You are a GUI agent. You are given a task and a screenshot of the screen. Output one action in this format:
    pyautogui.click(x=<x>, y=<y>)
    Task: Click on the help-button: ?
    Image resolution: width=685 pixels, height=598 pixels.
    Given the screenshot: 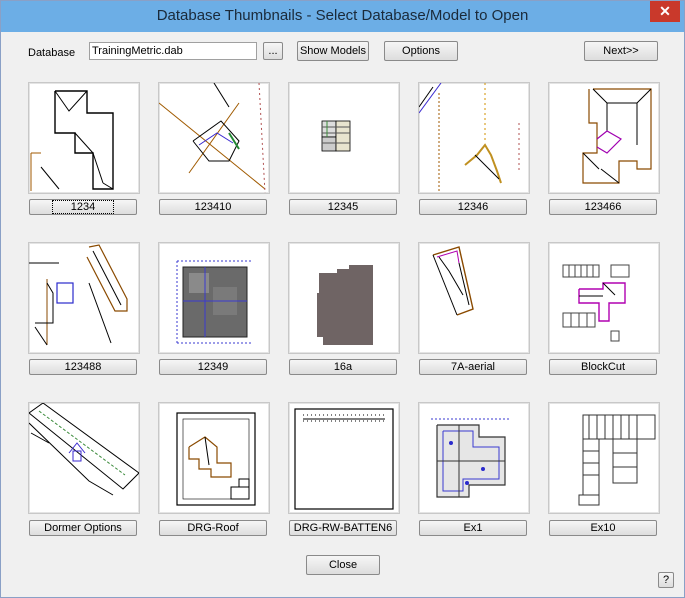 What is the action you would take?
    pyautogui.click(x=666, y=580)
    